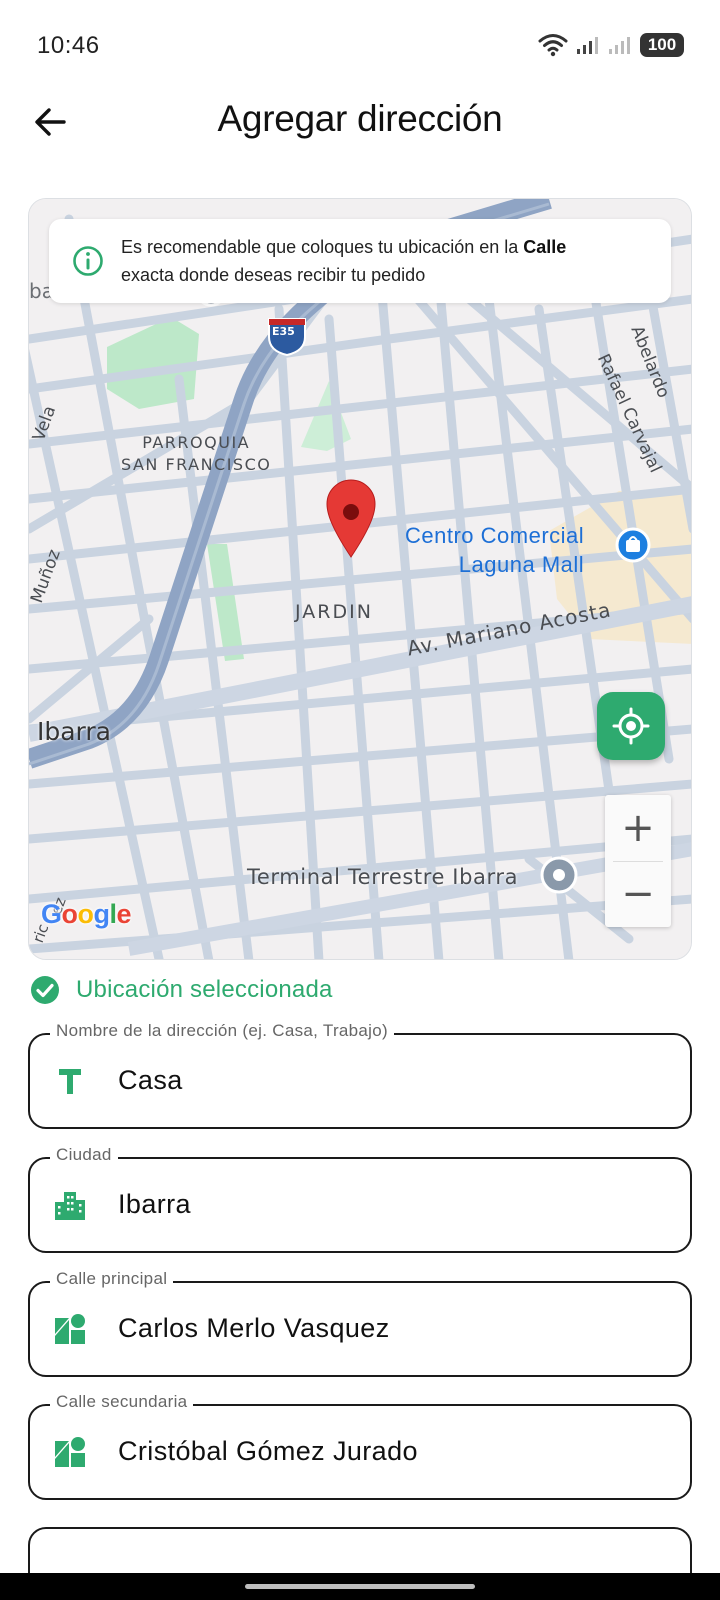  I want to click on home-gesture-handle, so click(360, 1586).